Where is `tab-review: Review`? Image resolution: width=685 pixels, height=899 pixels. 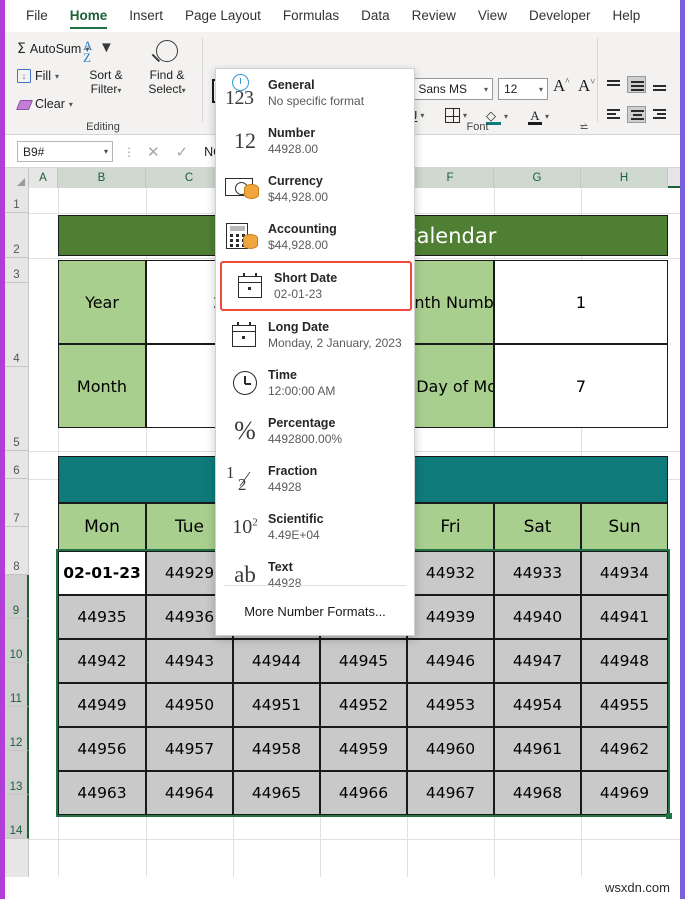 tab-review: Review is located at coordinates (434, 16).